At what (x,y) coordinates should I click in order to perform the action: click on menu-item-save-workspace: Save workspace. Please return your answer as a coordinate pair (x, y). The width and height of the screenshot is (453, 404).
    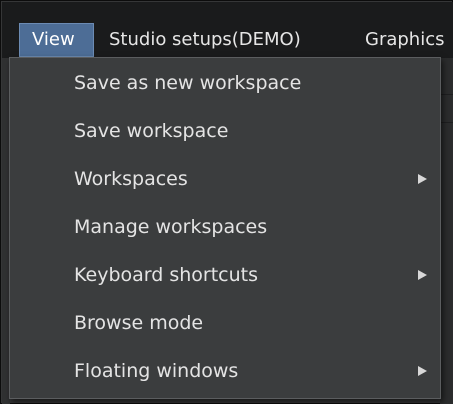
    Looking at the image, I should click on (225, 131).